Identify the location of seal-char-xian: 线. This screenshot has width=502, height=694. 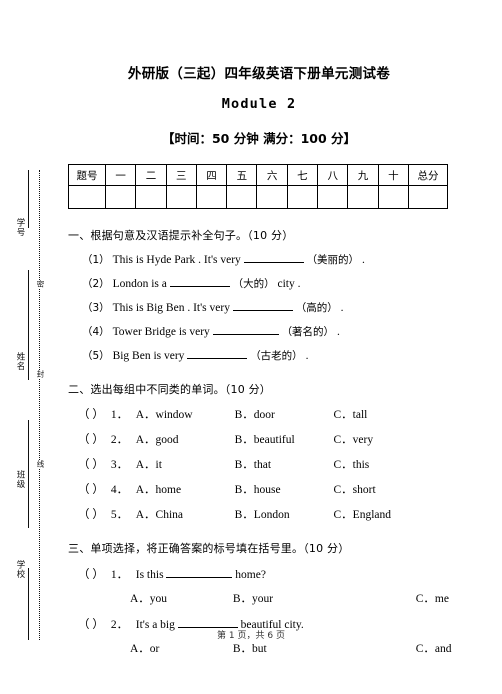
(39, 464).